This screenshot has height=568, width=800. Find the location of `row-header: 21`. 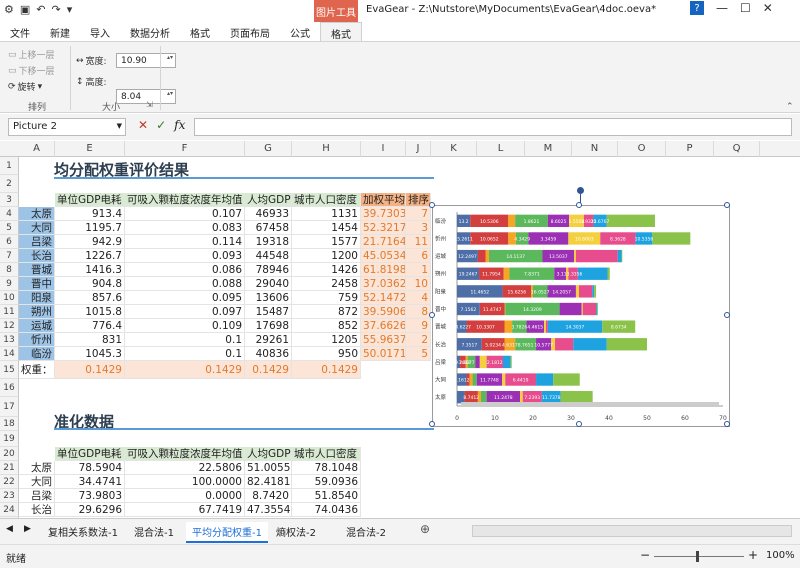

row-header: 21 is located at coordinates (9, 468).